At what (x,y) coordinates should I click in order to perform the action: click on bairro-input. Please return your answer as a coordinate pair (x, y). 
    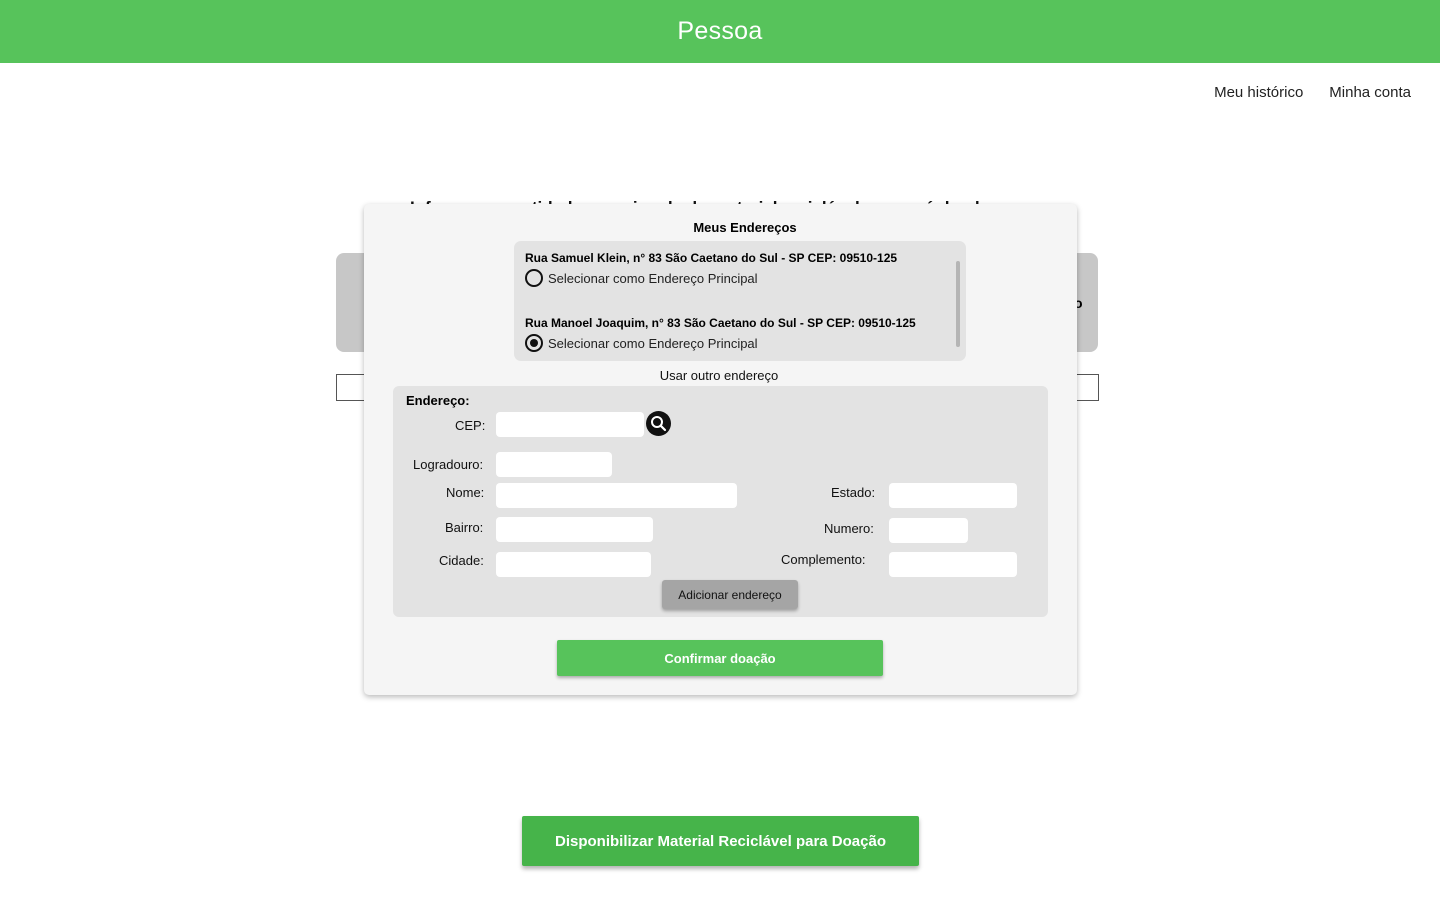
    Looking at the image, I should click on (574, 529).